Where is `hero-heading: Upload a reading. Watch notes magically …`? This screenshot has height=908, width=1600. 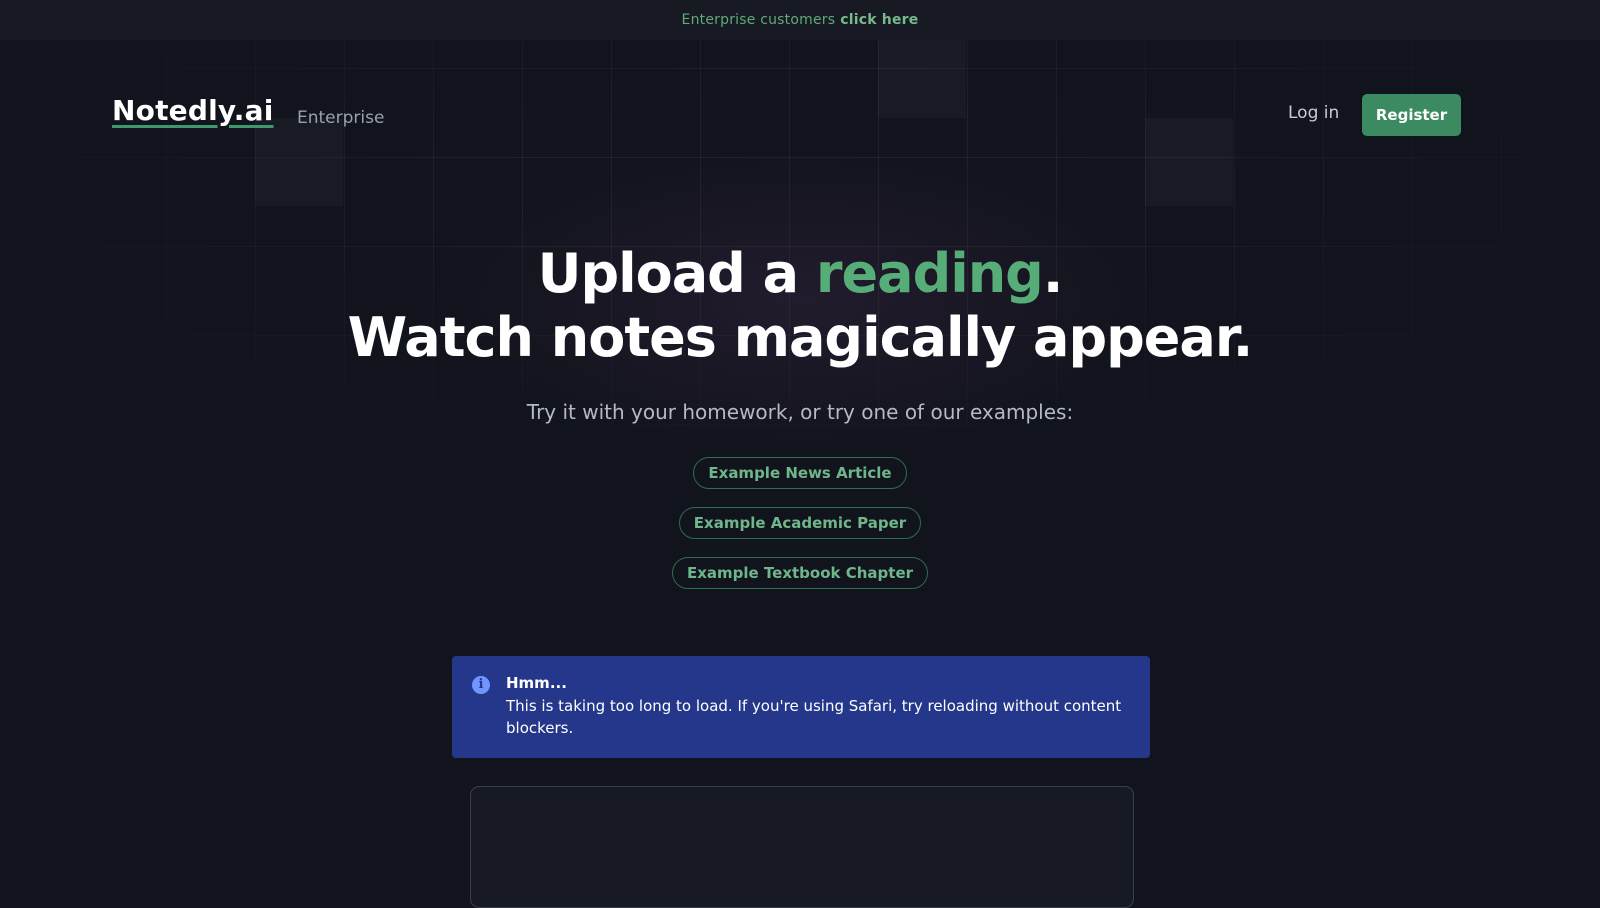 hero-heading: Upload a reading. Watch notes magically … is located at coordinates (800, 306).